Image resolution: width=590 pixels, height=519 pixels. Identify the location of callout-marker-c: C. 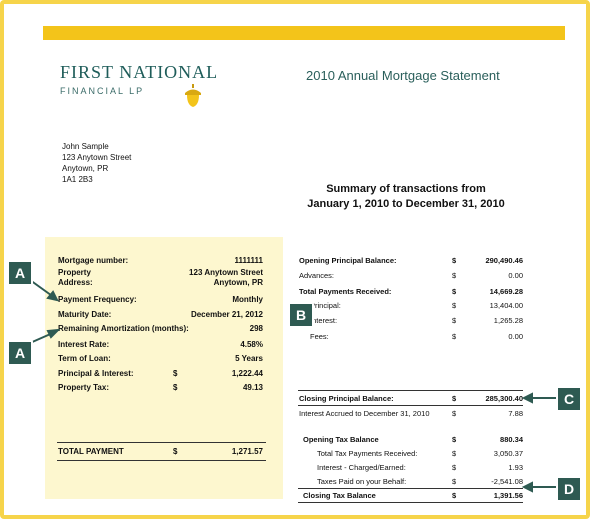
(569, 399).